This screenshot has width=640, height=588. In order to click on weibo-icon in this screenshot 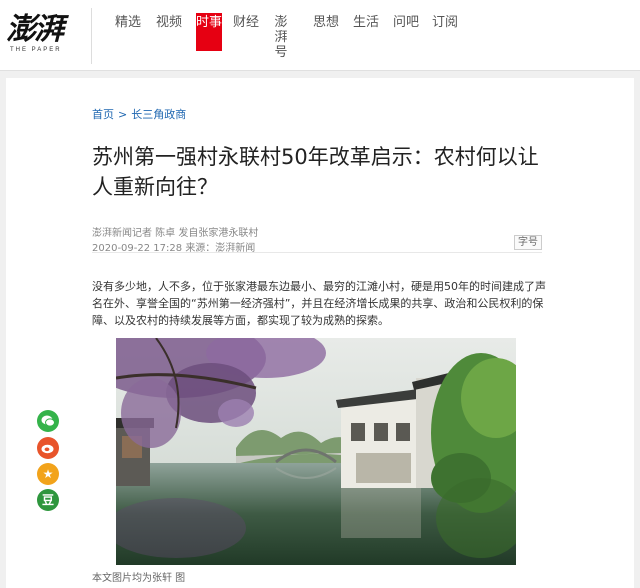, I will do `click(48, 450)`.